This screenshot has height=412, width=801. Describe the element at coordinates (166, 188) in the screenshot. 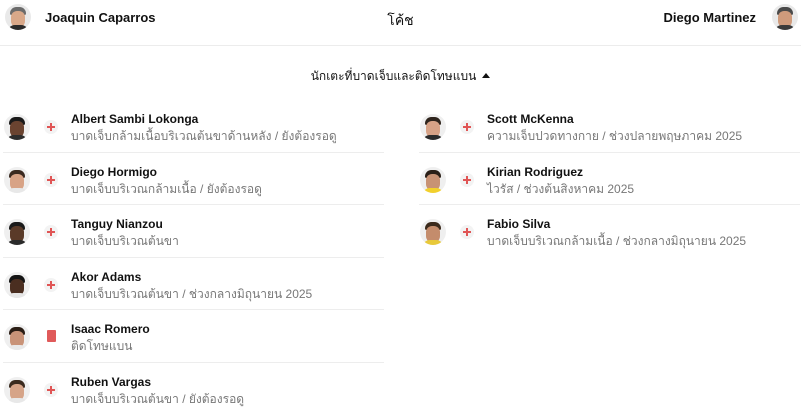

I see `player-reason: บาดเจ็บบริเวณกล้ามเนื้อ / ยังต้องรอดู` at that location.